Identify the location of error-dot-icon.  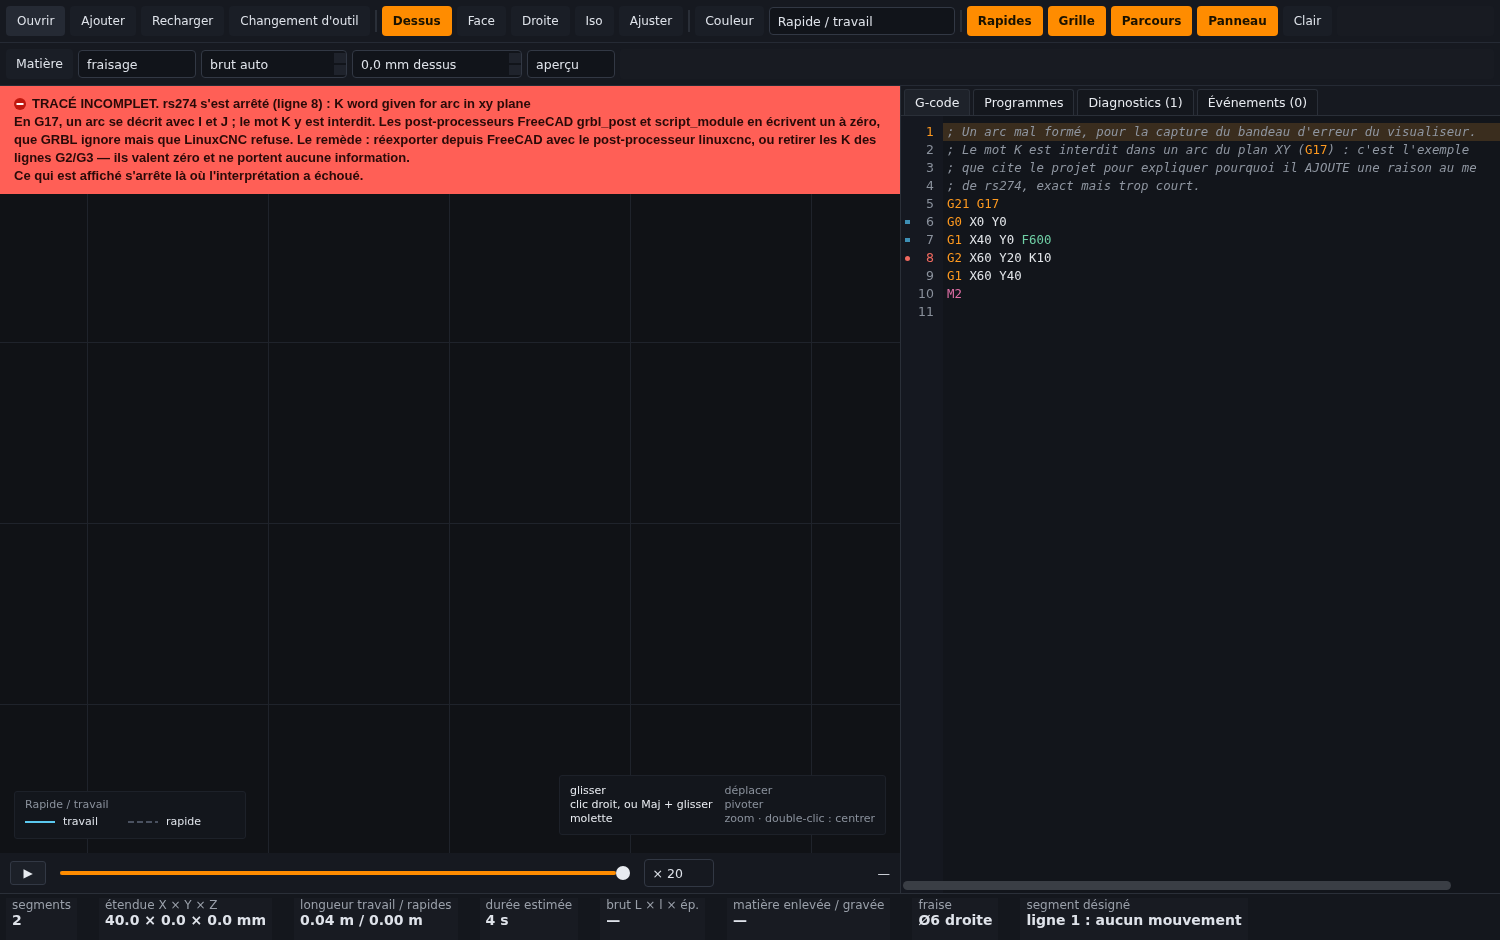
(907, 258).